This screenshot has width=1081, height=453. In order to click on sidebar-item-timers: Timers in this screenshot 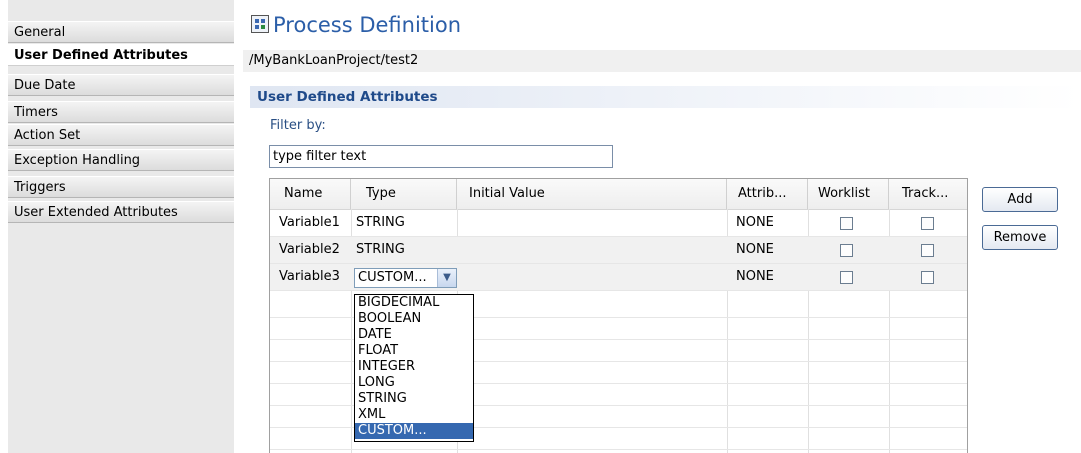, I will do `click(121, 112)`.